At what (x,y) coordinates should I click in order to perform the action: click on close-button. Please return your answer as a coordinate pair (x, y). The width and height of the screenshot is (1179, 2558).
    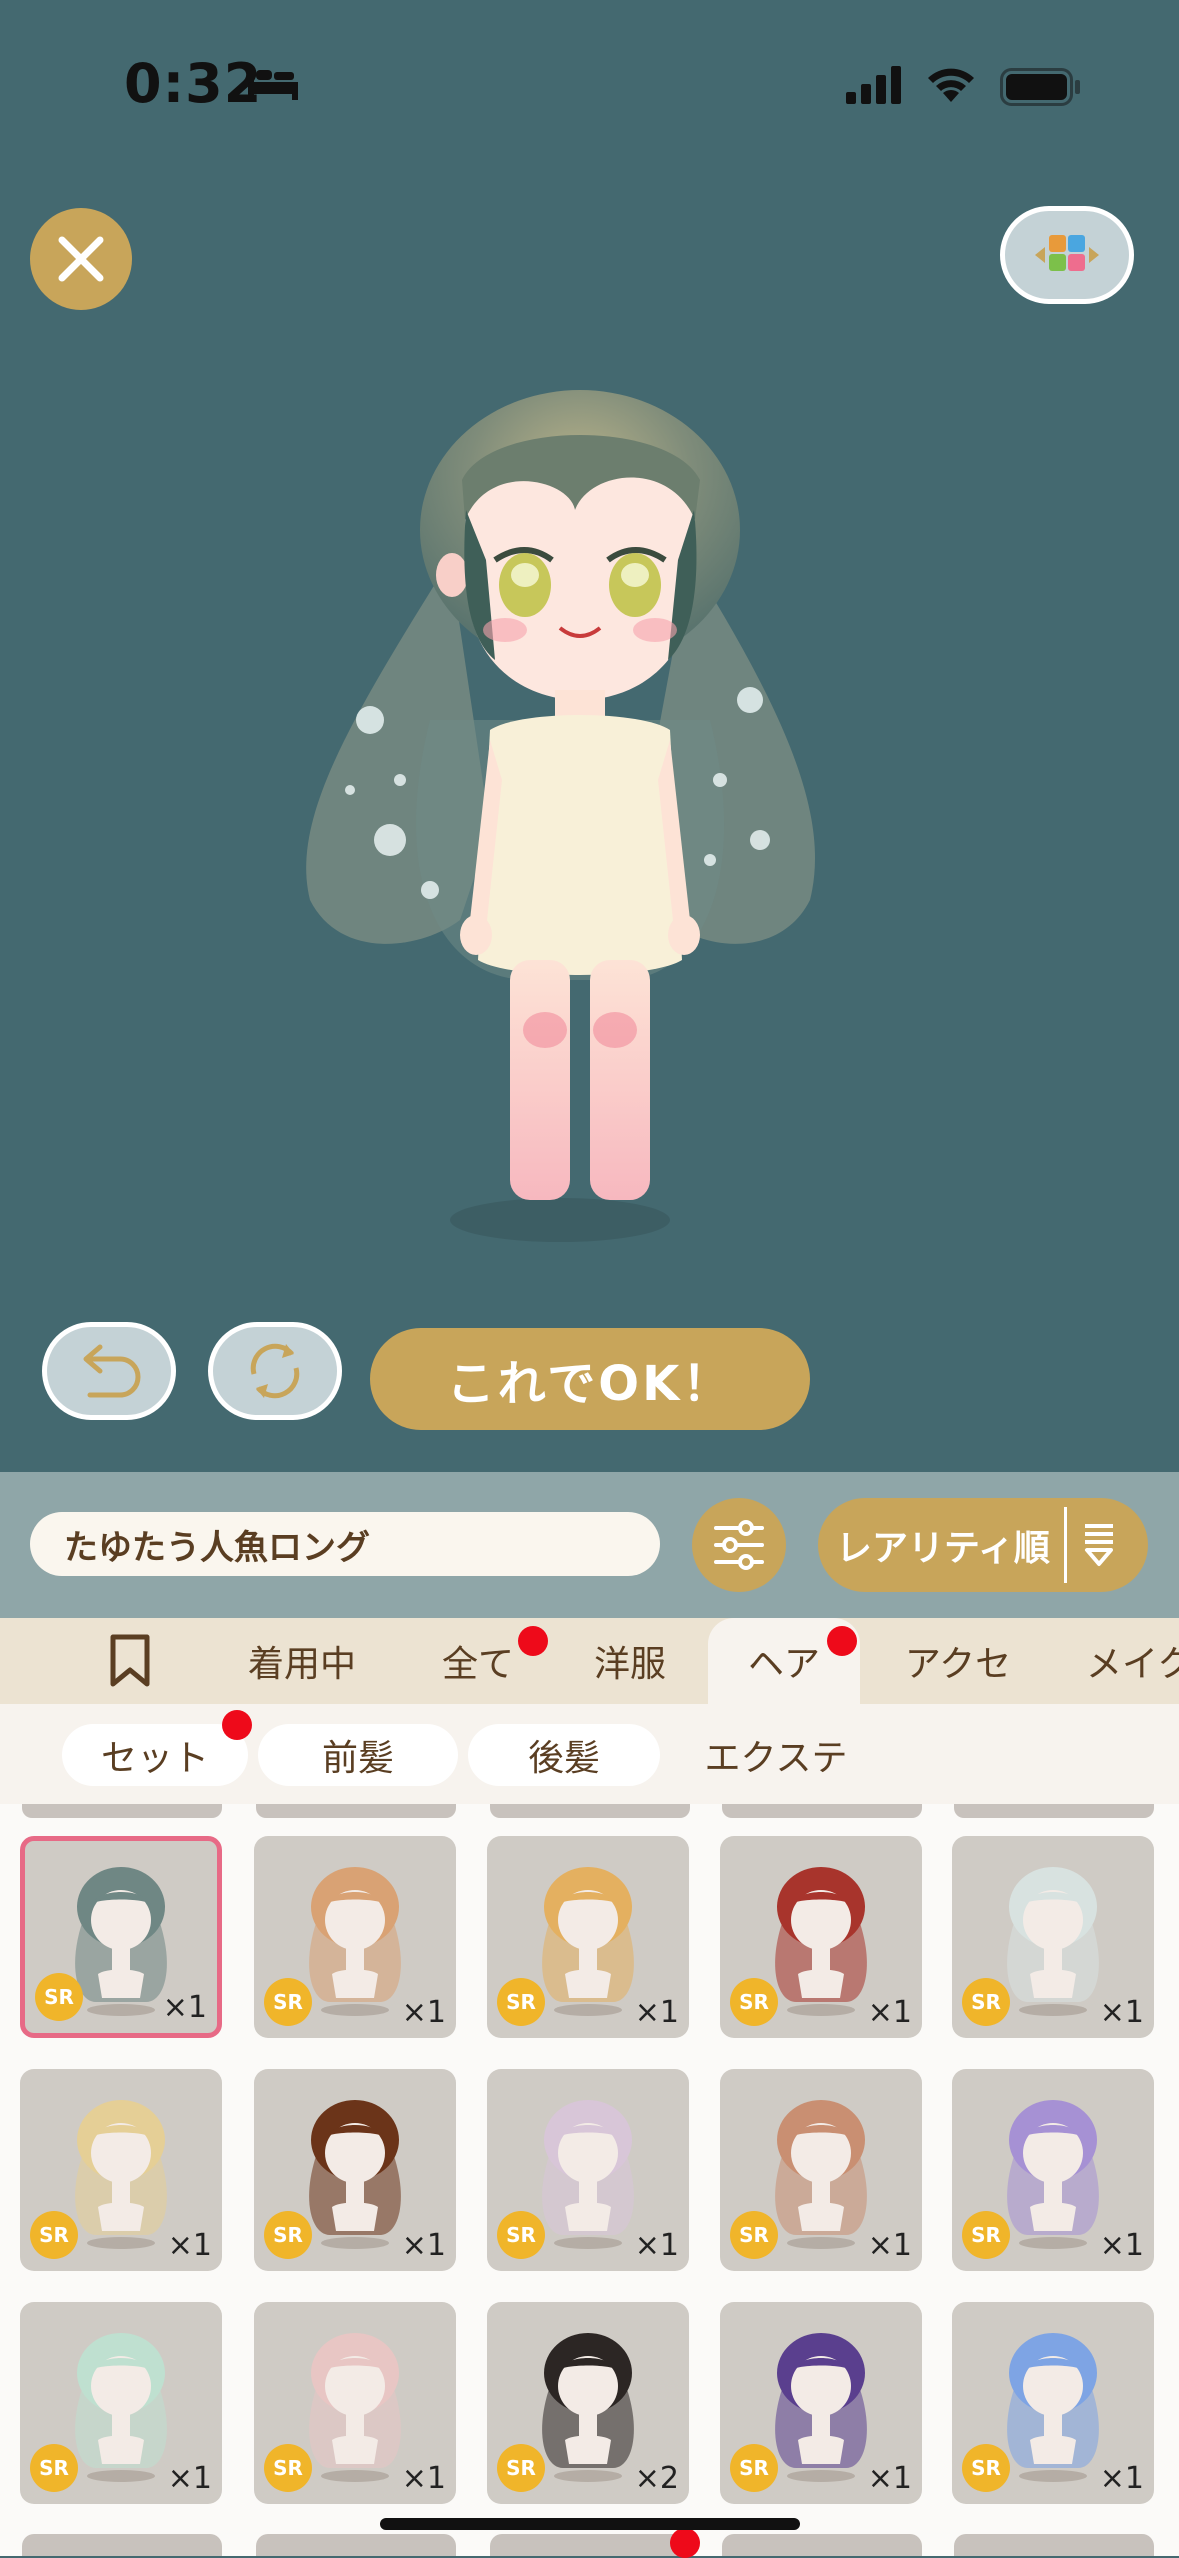
    Looking at the image, I should click on (81, 259).